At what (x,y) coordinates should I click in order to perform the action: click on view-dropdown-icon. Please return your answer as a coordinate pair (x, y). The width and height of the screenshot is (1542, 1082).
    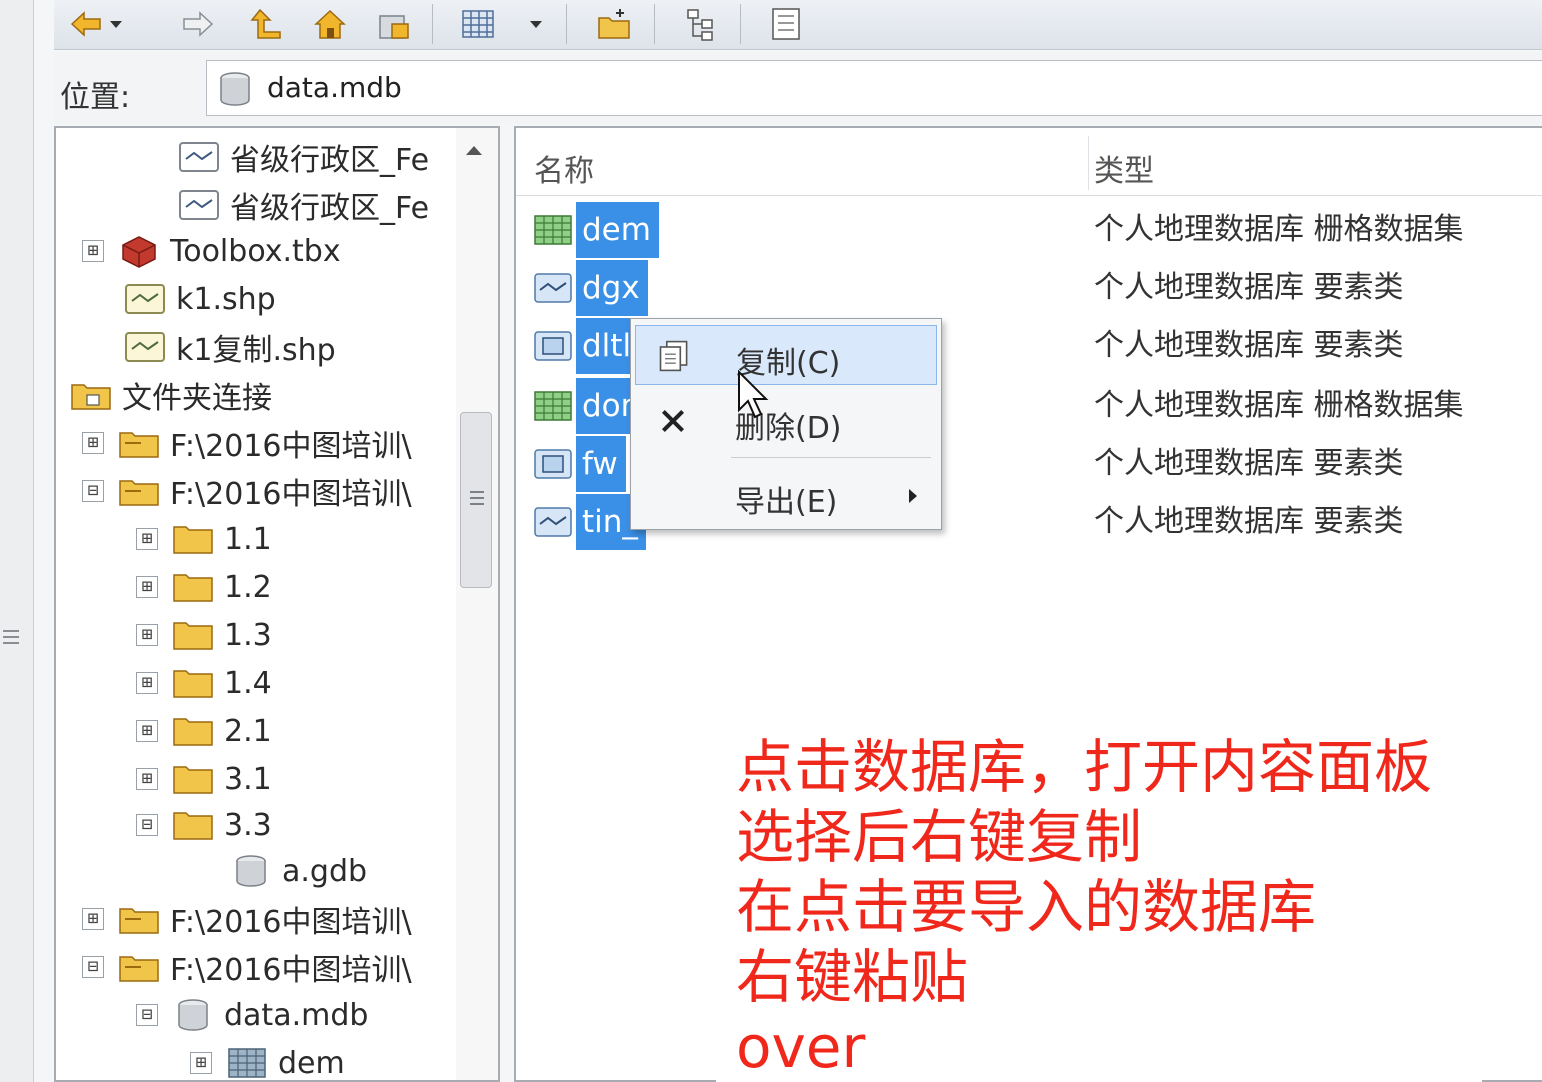
    Looking at the image, I should click on (536, 24).